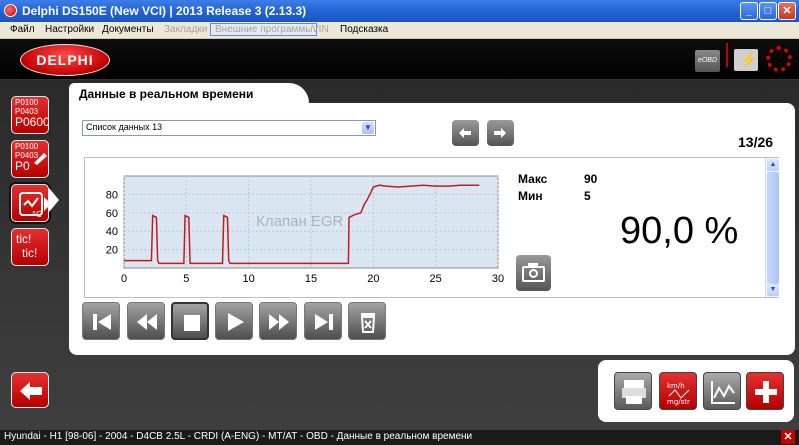 The height and width of the screenshot is (445, 799). I want to click on scroll-down-icon: ▼, so click(773, 290).